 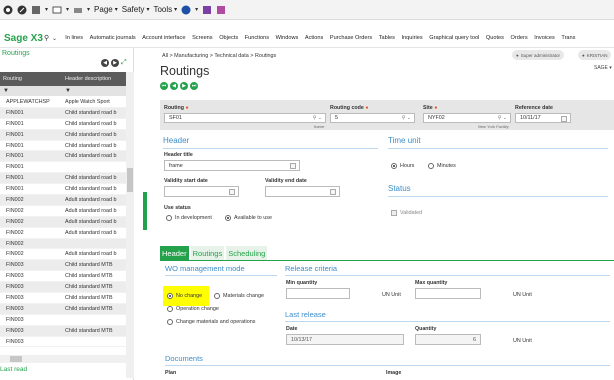 What do you see at coordinates (229, 38) in the screenshot?
I see `nav-item: Objects` at bounding box center [229, 38].